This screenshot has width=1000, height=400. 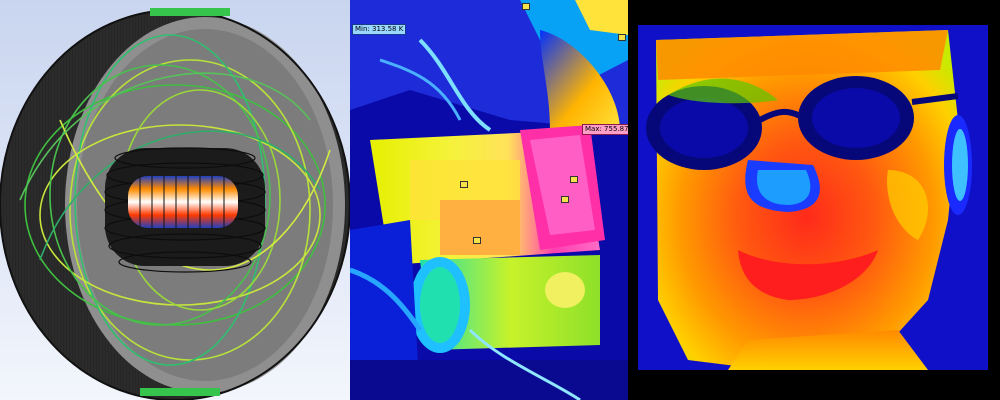 What do you see at coordinates (190, 12) in the screenshot?
I see `top-strip` at bounding box center [190, 12].